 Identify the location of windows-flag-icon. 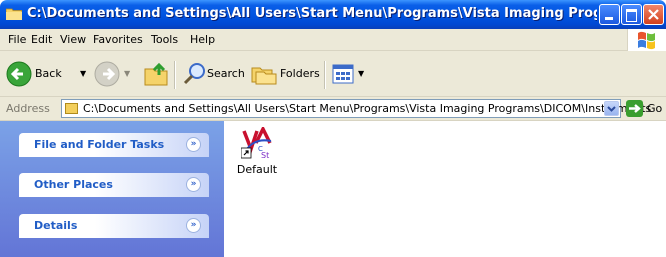
(646, 40).